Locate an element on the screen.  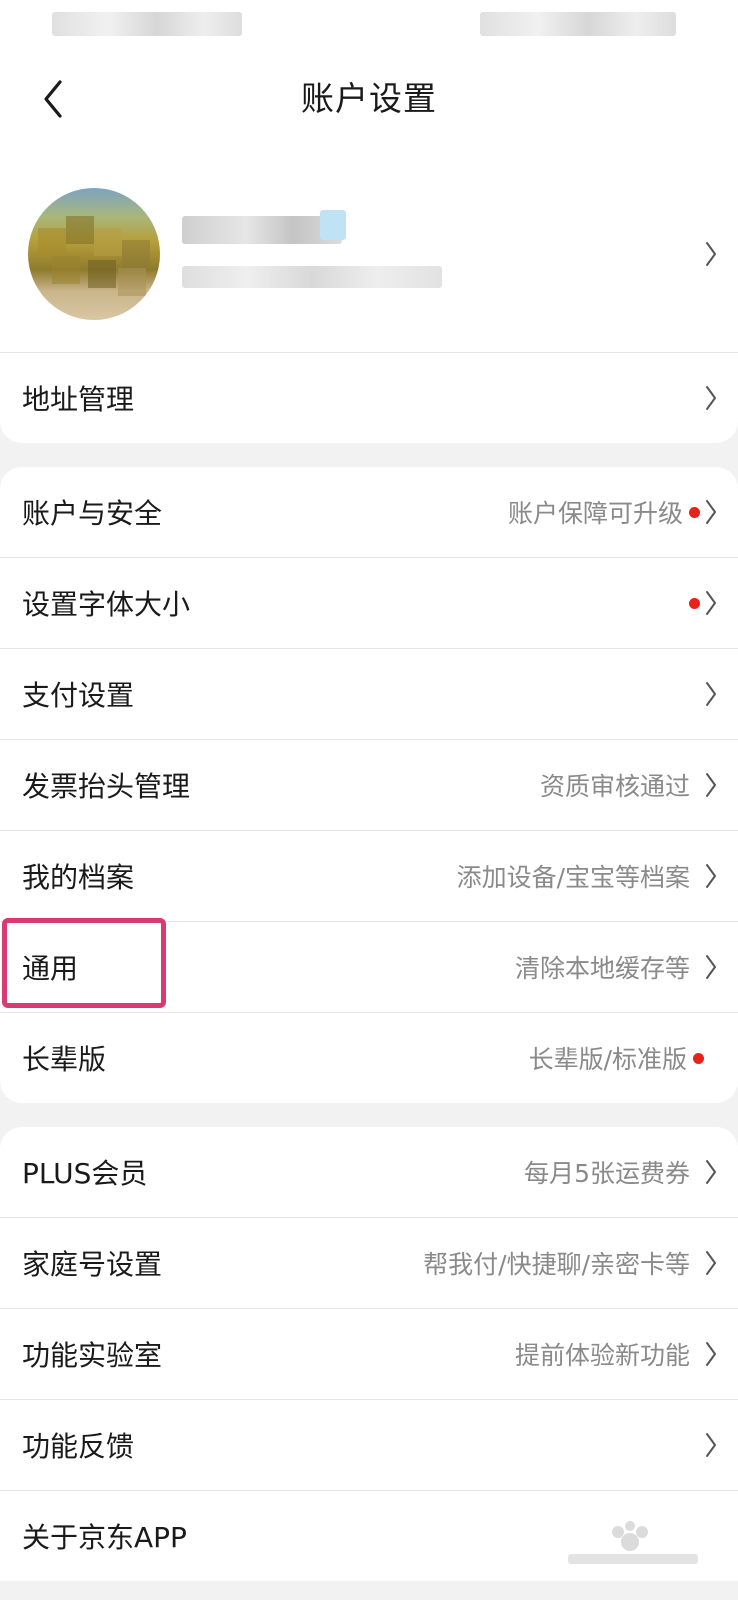
profile-card is located at coordinates (369, 254).